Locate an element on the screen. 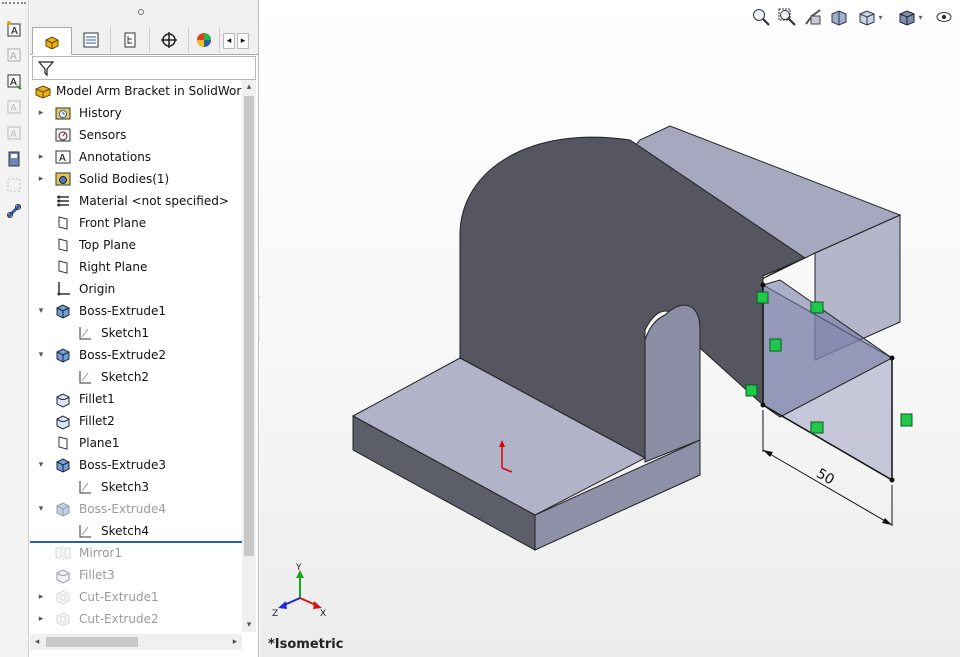  zoom-to-fit-button is located at coordinates (761, 17).